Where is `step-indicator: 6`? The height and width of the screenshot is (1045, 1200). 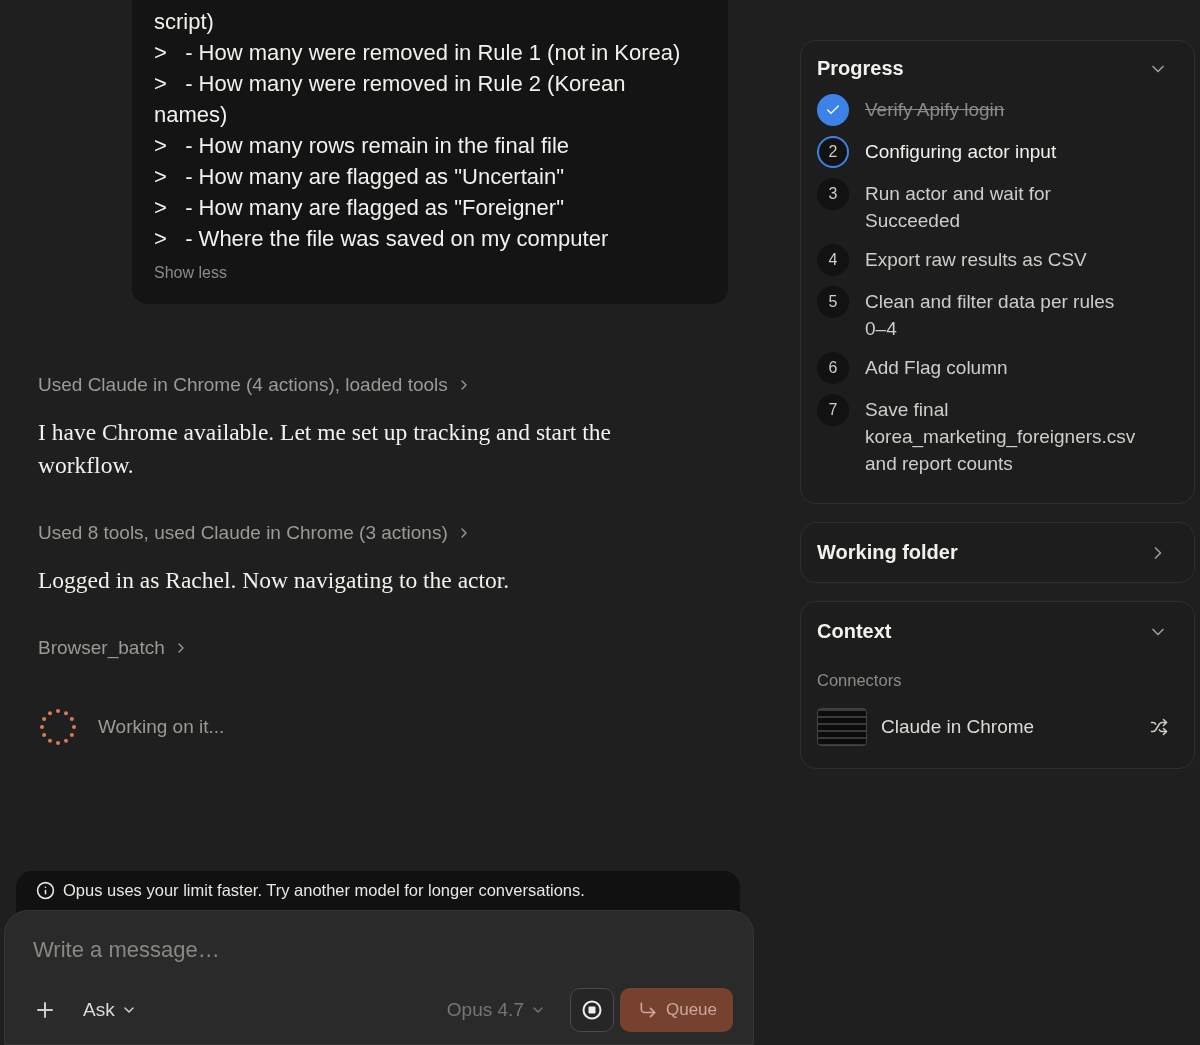
step-indicator: 6 is located at coordinates (833, 368).